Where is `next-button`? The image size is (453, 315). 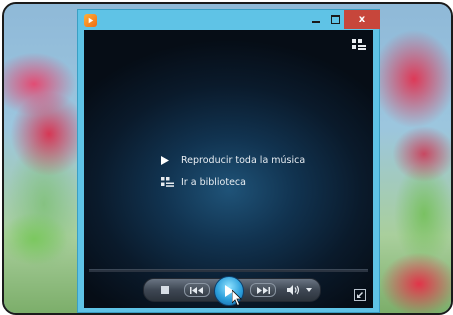
next-button is located at coordinates (263, 290).